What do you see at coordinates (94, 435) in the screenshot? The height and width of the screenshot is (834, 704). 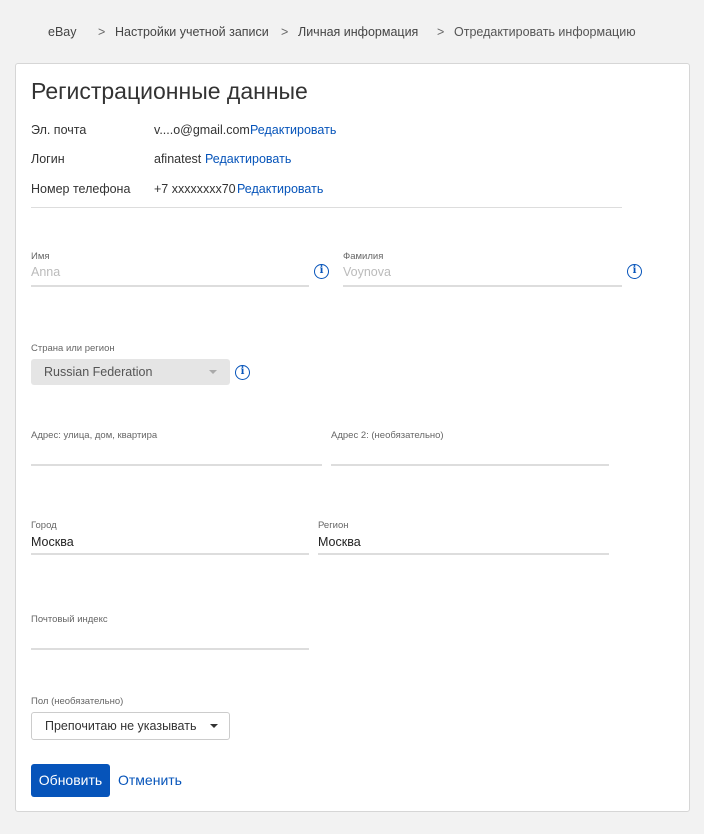 I see `address1-label: Адрес: улица, дом, квартира` at bounding box center [94, 435].